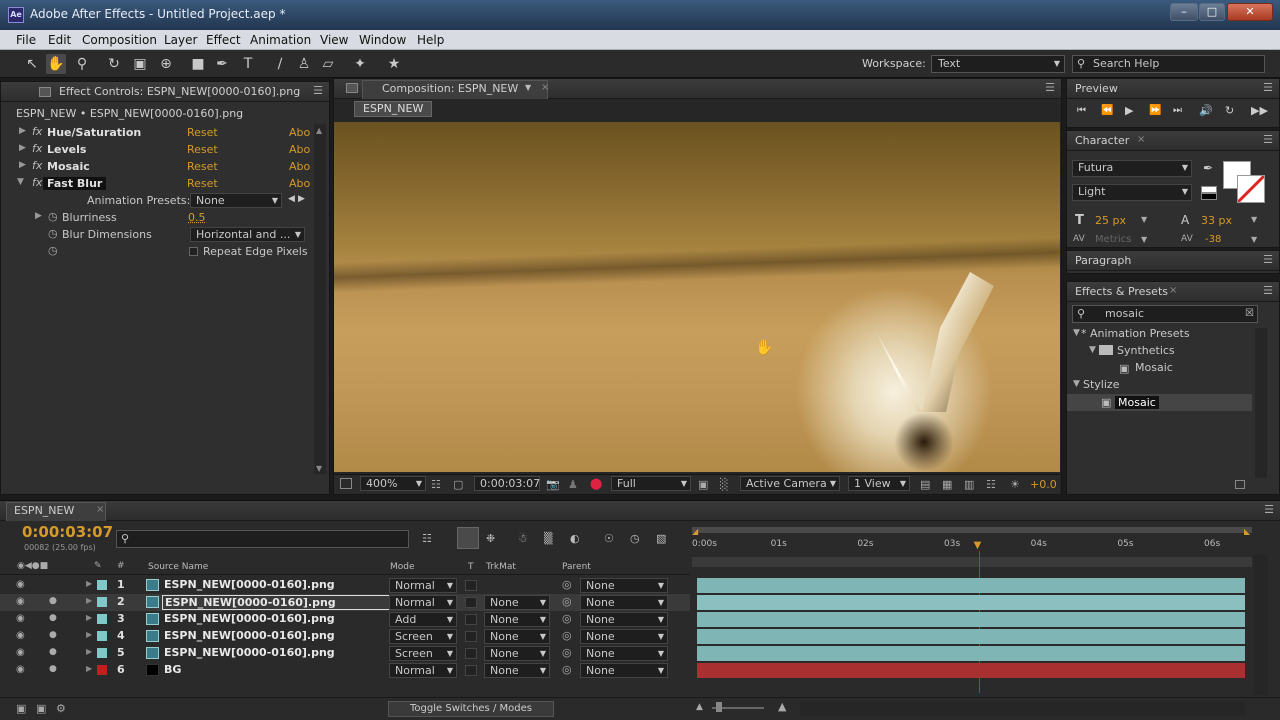 Image resolution: width=1280 pixels, height=720 pixels. Describe the element at coordinates (528, 87) in the screenshot. I see `chevron-down-icon: ▼` at that location.